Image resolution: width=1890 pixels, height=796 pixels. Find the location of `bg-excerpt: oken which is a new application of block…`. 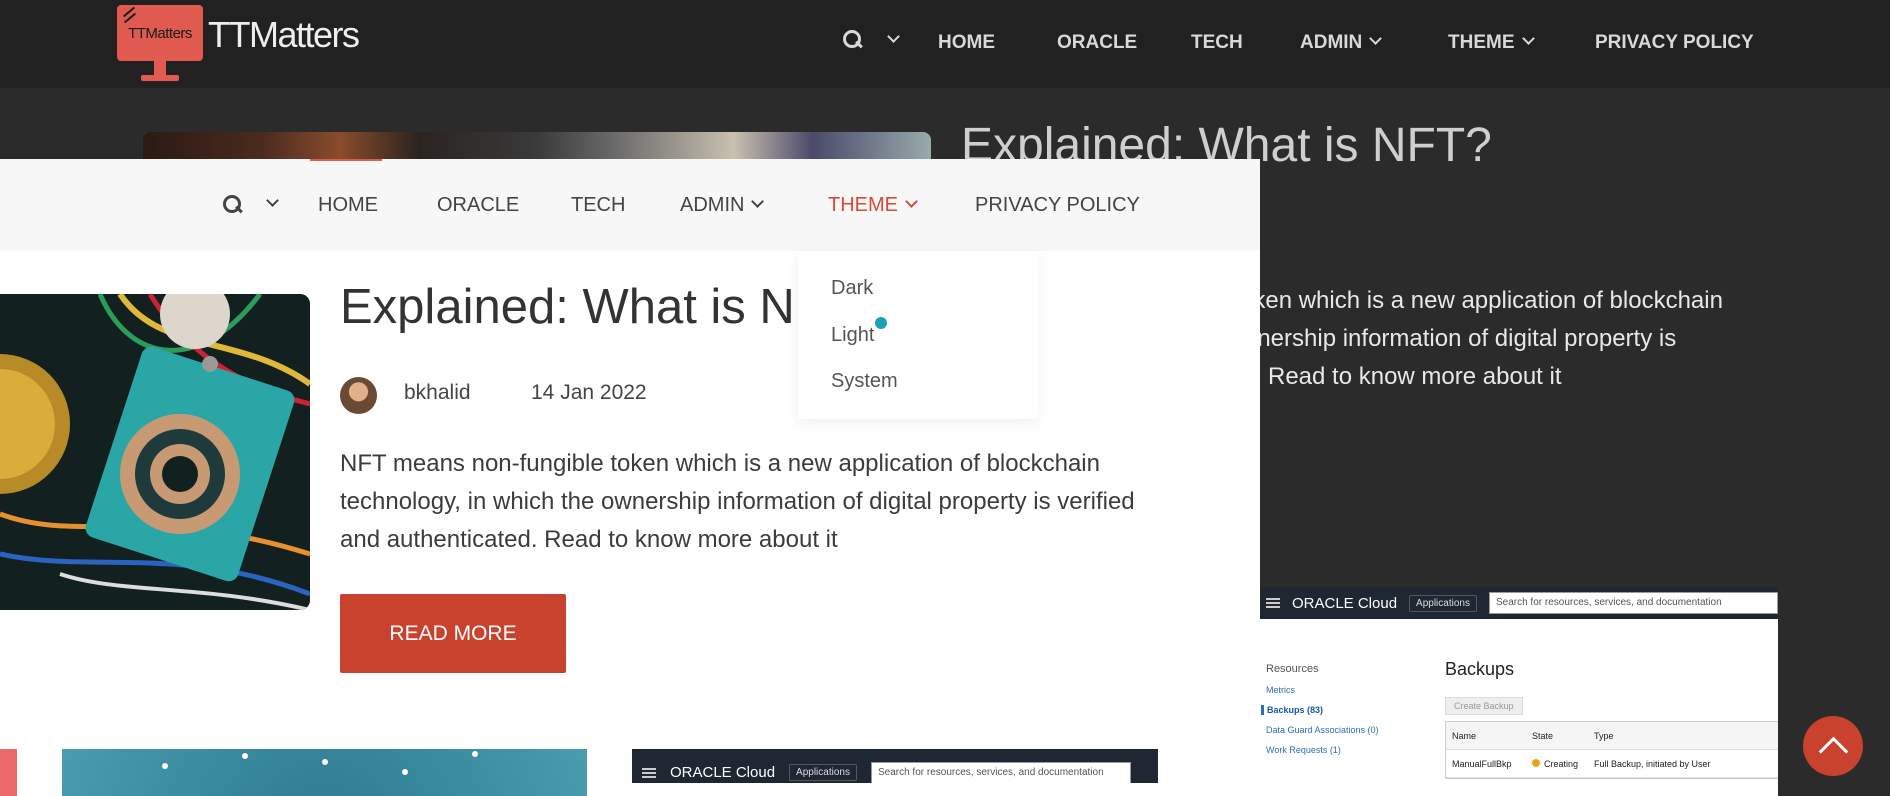

bg-excerpt: oken which is a new application of block… is located at coordinates (1481, 339).